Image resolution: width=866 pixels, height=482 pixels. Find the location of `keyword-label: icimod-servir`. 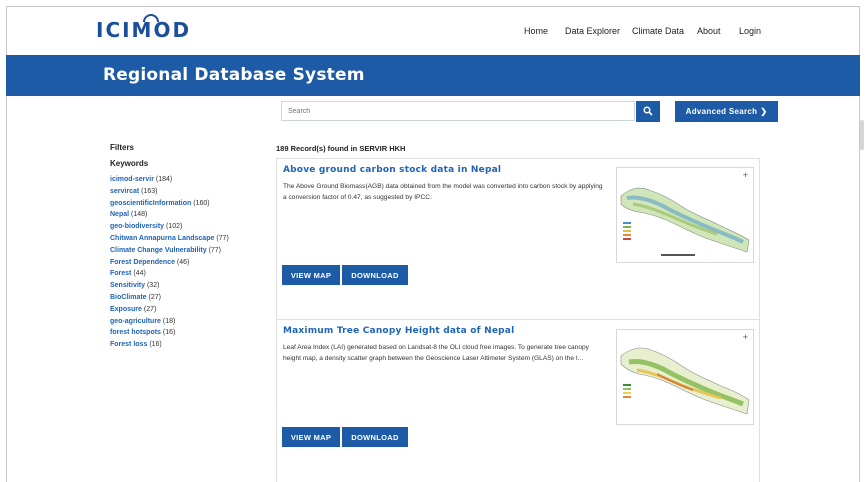

keyword-label: icimod-servir is located at coordinates (132, 179).